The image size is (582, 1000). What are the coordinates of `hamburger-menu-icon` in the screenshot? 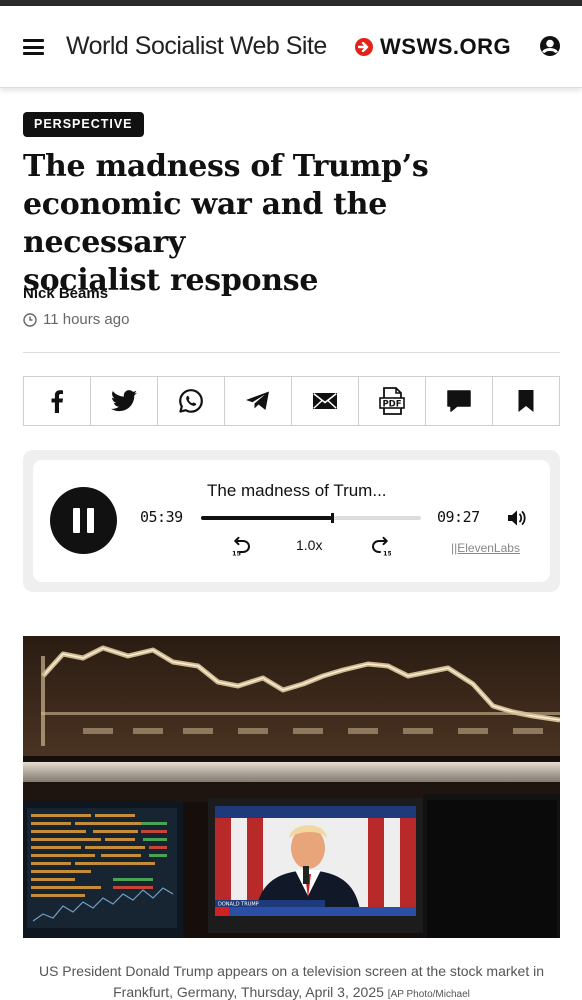 It's located at (33, 47).